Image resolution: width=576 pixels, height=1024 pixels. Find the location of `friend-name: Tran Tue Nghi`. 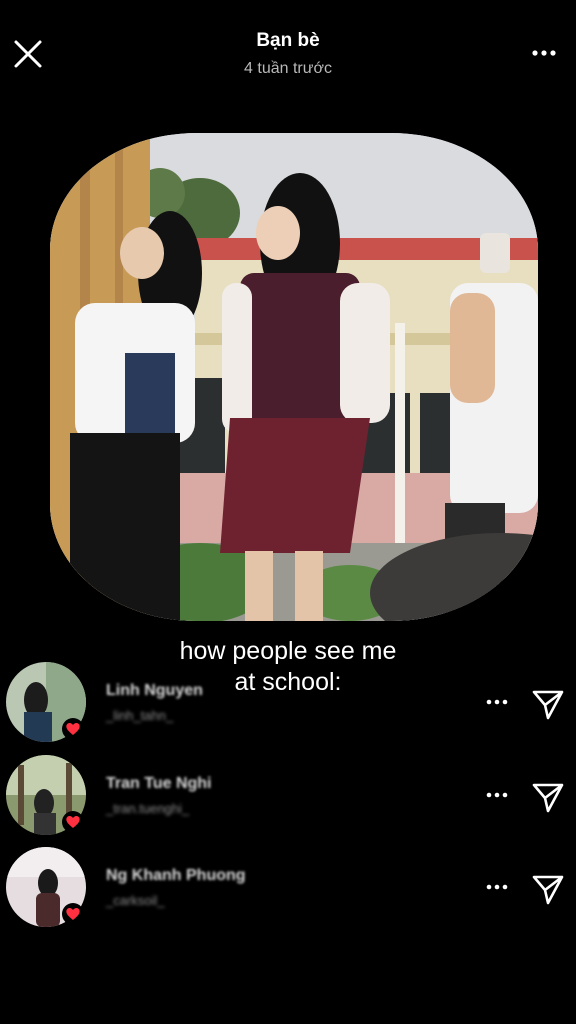

friend-name: Tran Tue Nghi is located at coordinates (159, 783).